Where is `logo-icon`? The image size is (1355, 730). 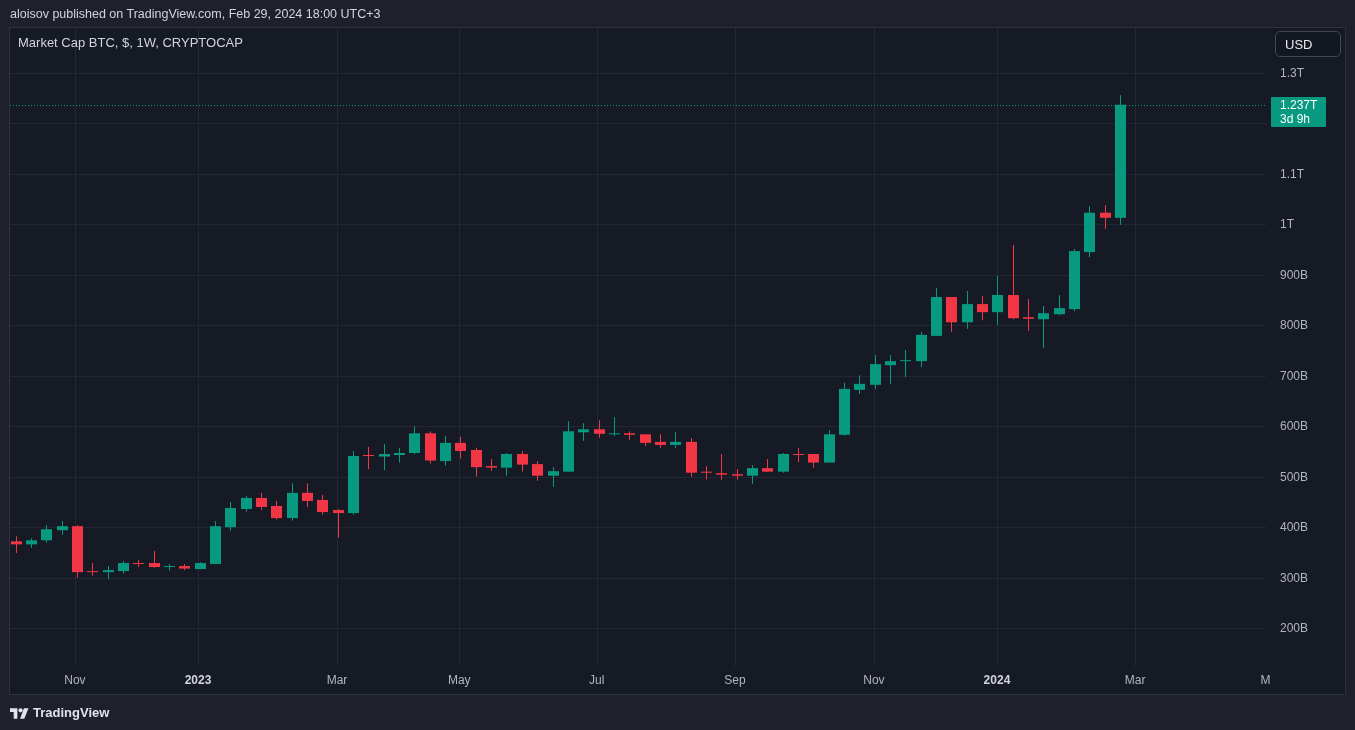 logo-icon is located at coordinates (19, 712).